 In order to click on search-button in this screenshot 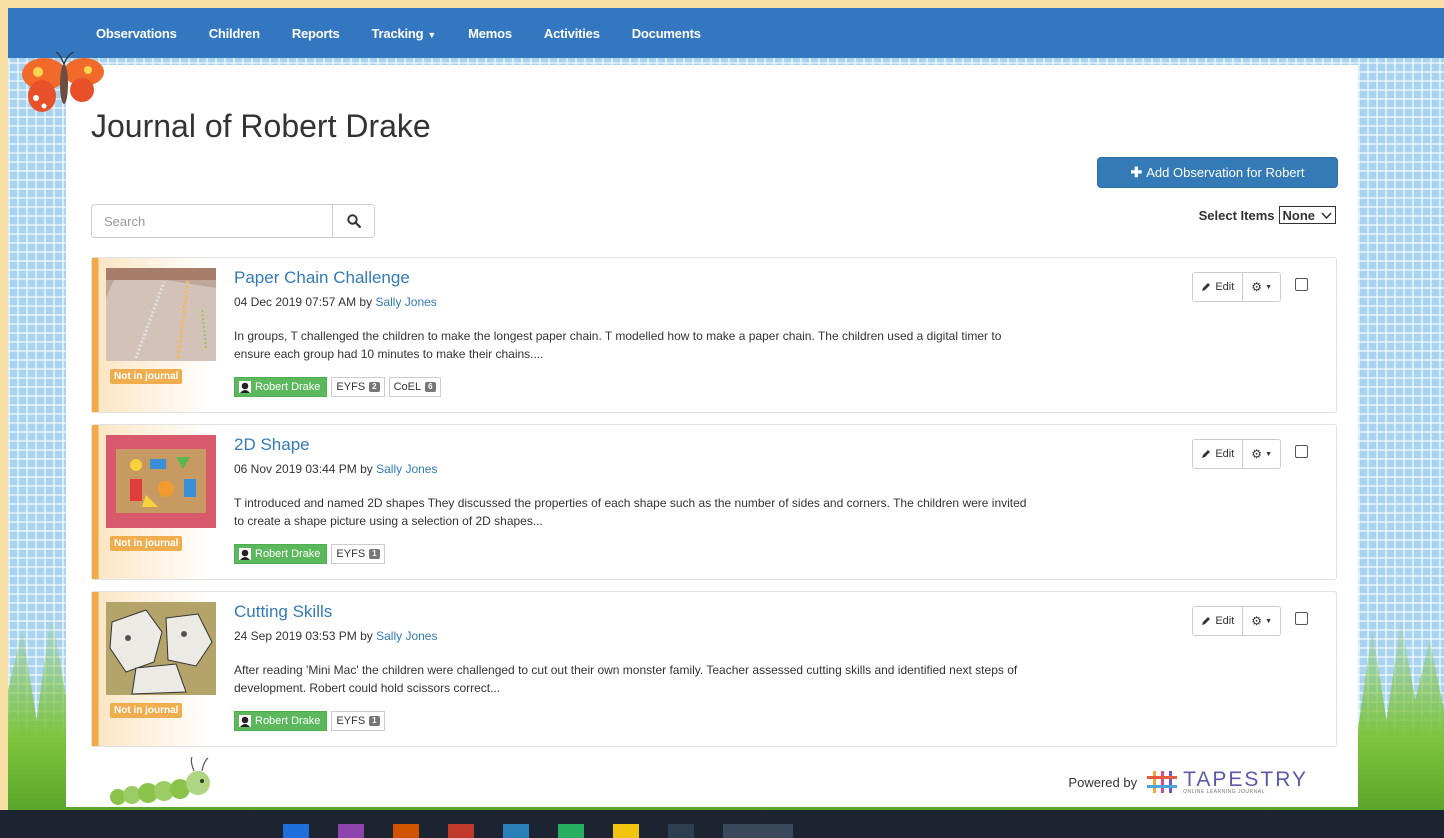, I will do `click(353, 221)`.